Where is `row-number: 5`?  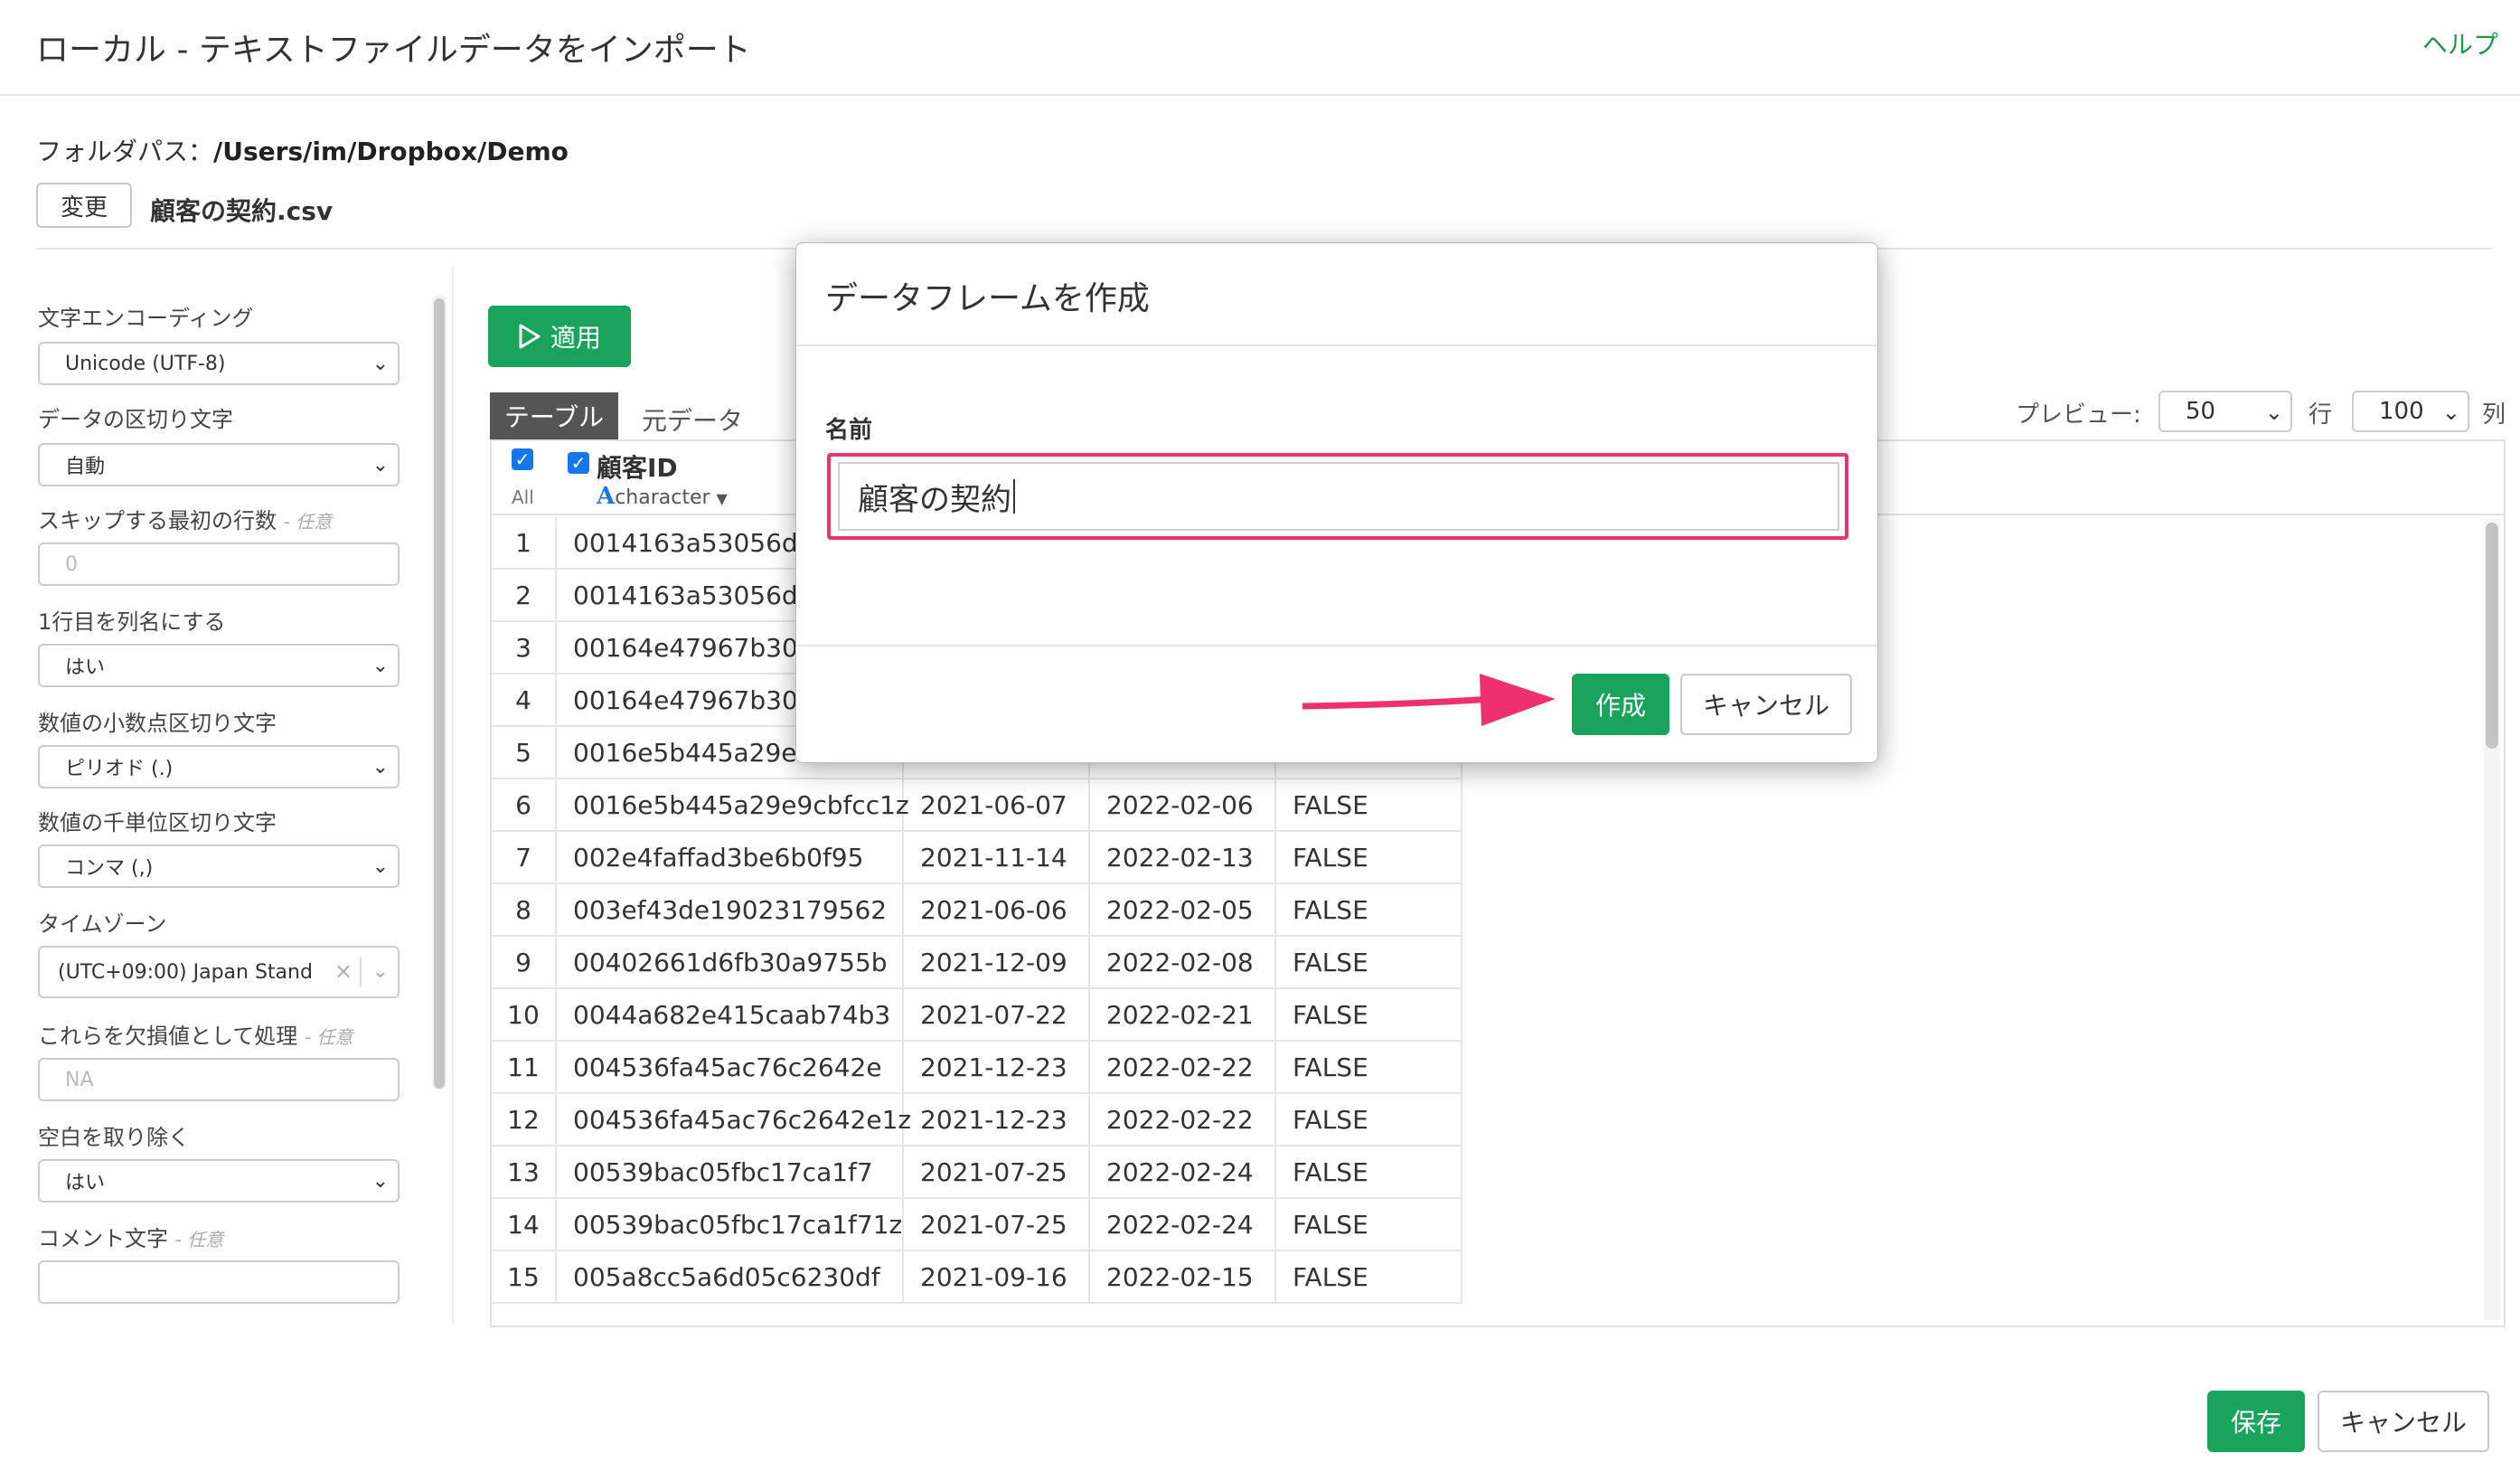 row-number: 5 is located at coordinates (524, 752).